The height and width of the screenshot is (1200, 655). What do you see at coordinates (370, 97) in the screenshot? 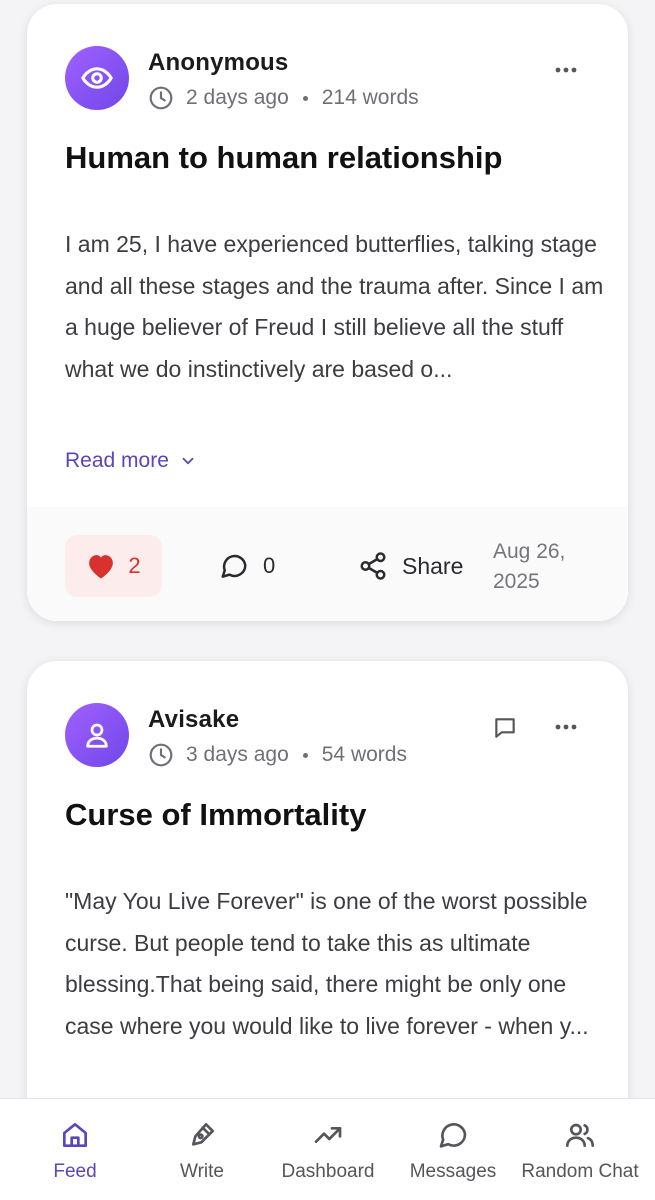
I see `post-word-count: 214 words` at bounding box center [370, 97].